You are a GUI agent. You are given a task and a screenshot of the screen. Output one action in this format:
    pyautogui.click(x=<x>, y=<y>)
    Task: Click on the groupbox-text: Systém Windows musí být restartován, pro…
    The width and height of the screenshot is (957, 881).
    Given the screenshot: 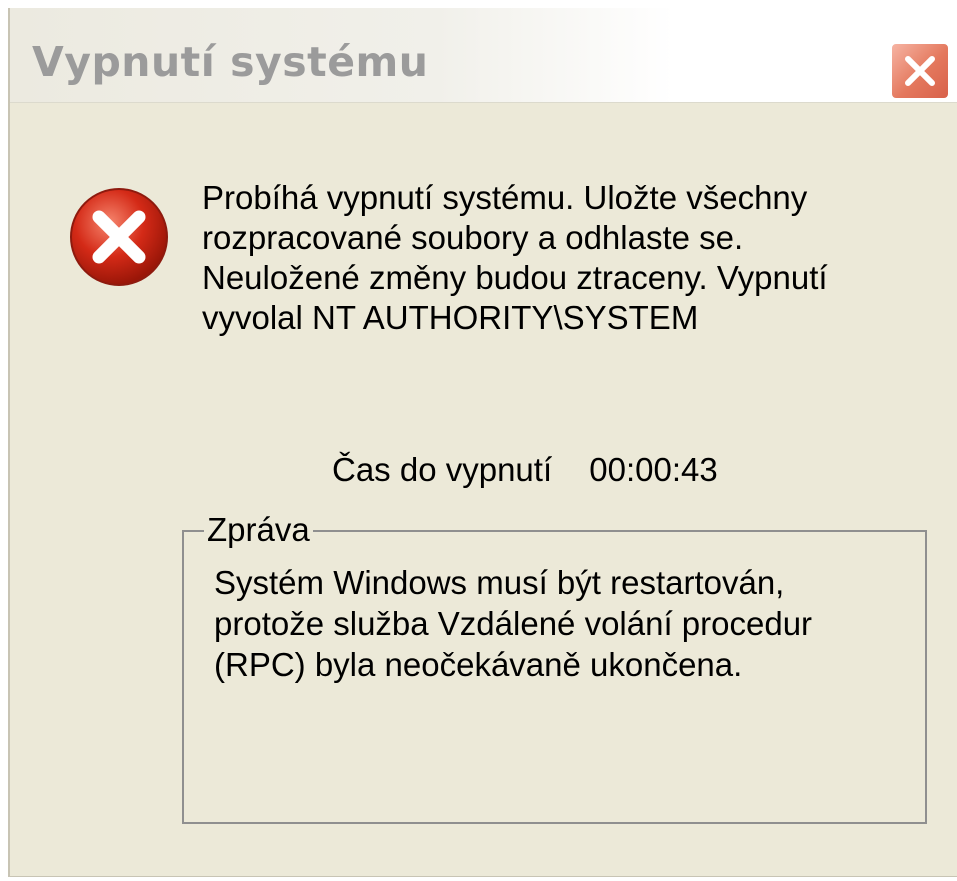 What is the action you would take?
    pyautogui.click(x=564, y=623)
    